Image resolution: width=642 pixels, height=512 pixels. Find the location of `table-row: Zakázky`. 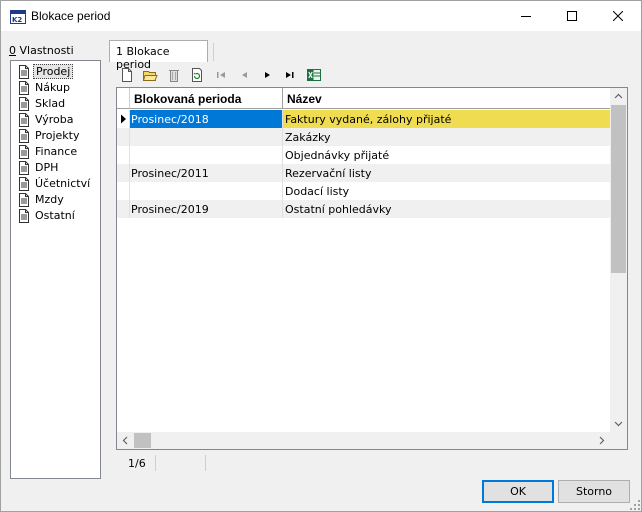

table-row: Zakázky is located at coordinates (363, 137).